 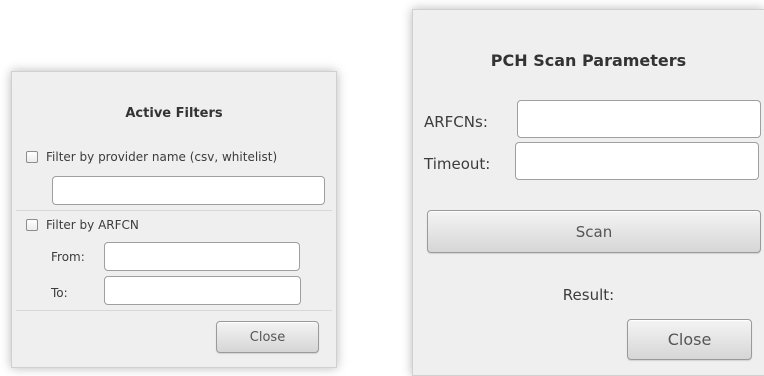 I want to click on provider-filter-checkbox, so click(x=32, y=157).